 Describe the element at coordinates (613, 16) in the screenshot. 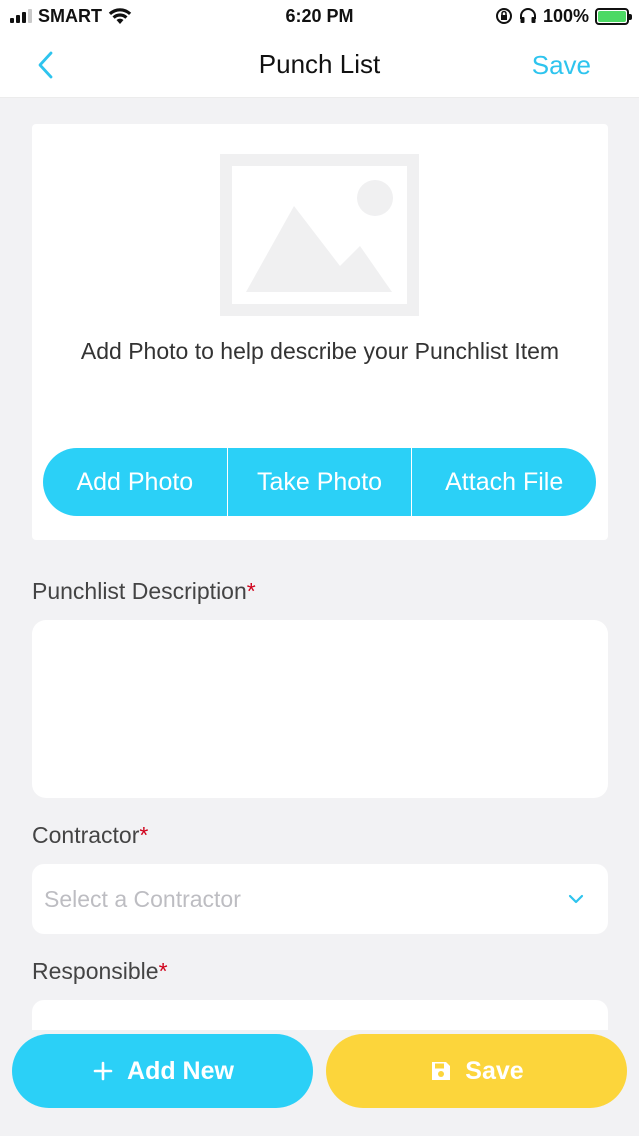

I see `battery-icon` at that location.